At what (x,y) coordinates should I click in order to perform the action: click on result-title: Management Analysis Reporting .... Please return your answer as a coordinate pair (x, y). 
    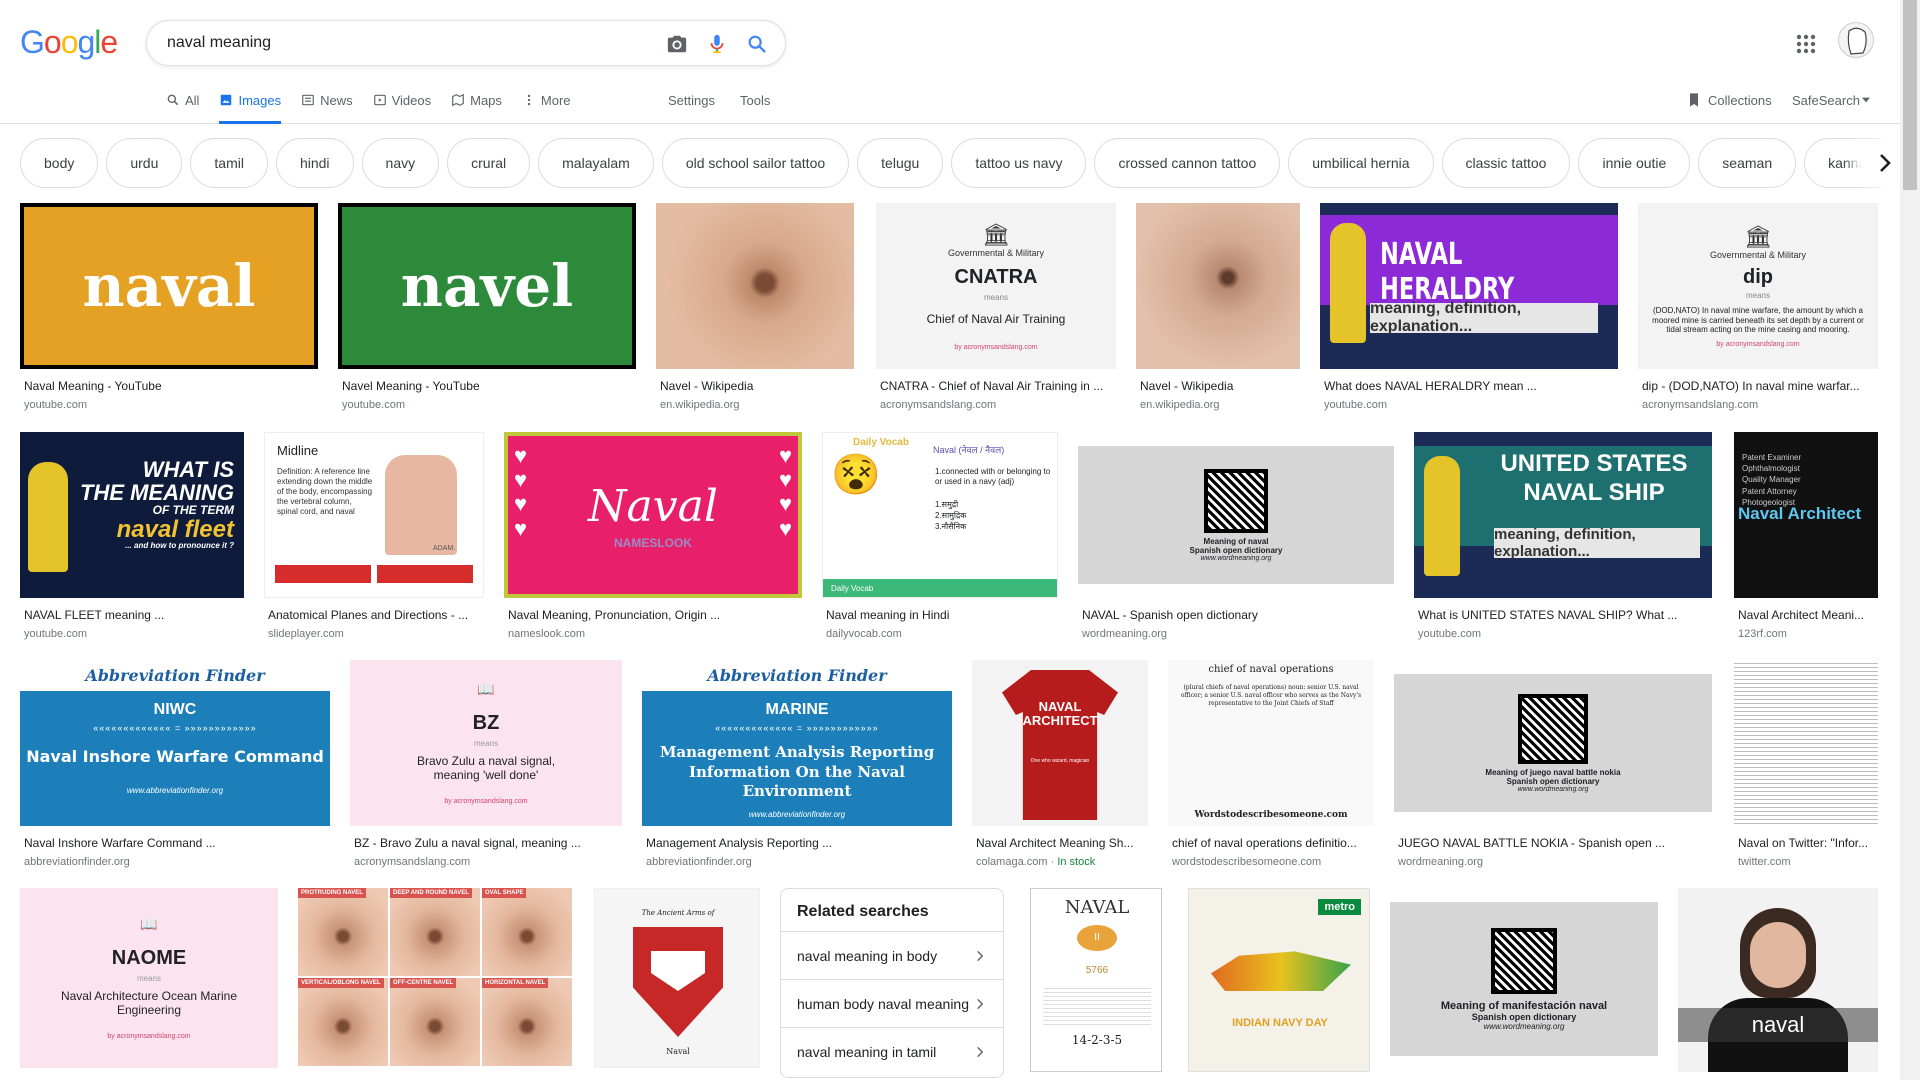
    Looking at the image, I should click on (797, 843).